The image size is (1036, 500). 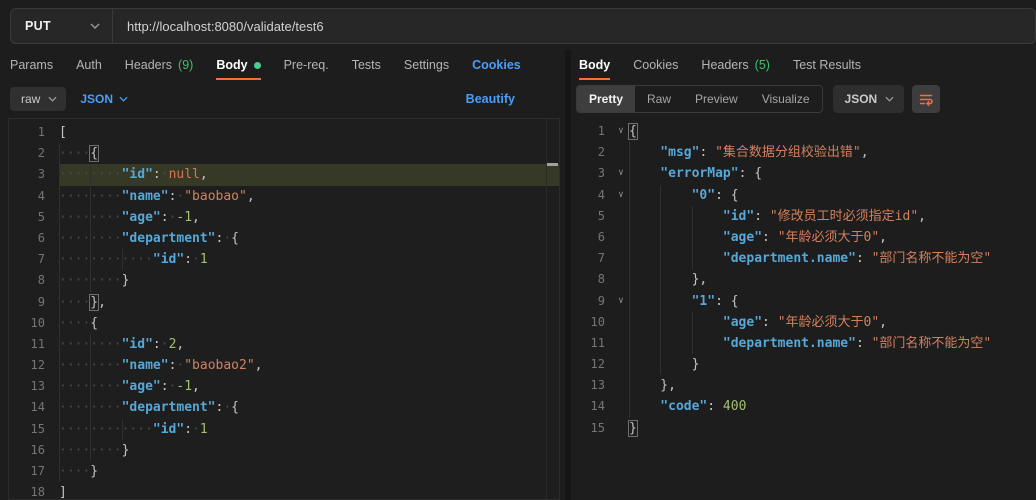 I want to click on code-line: 8 ········}, so click(x=284, y=281).